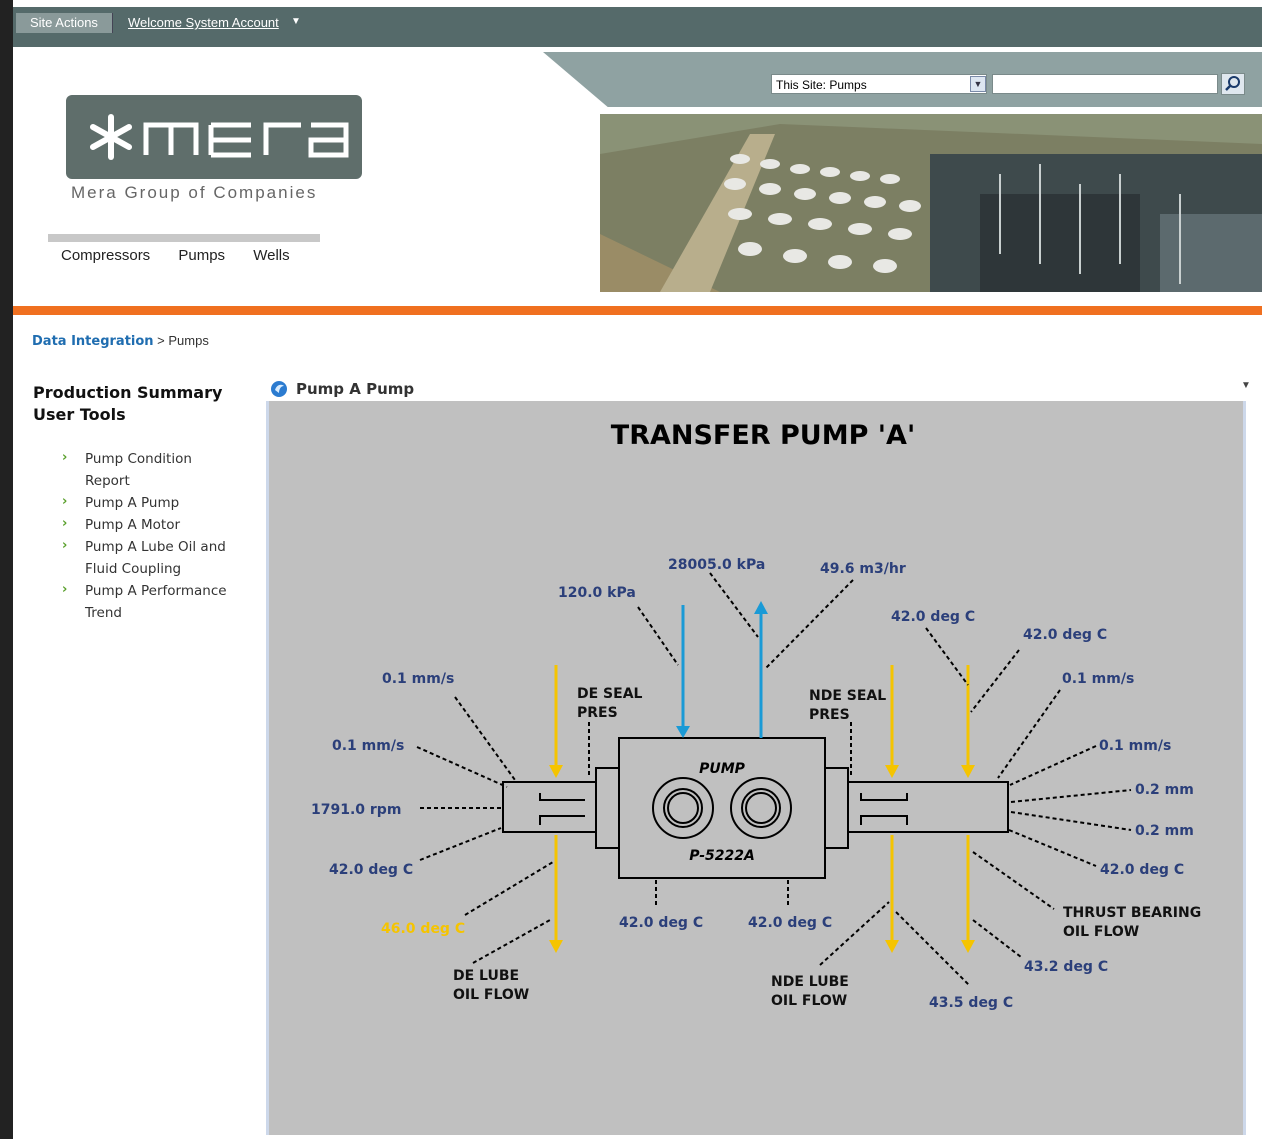 Image resolution: width=1262 pixels, height=1140 pixels. What do you see at coordinates (203, 23) in the screenshot?
I see `welcome-menu: Welcome System Account` at bounding box center [203, 23].